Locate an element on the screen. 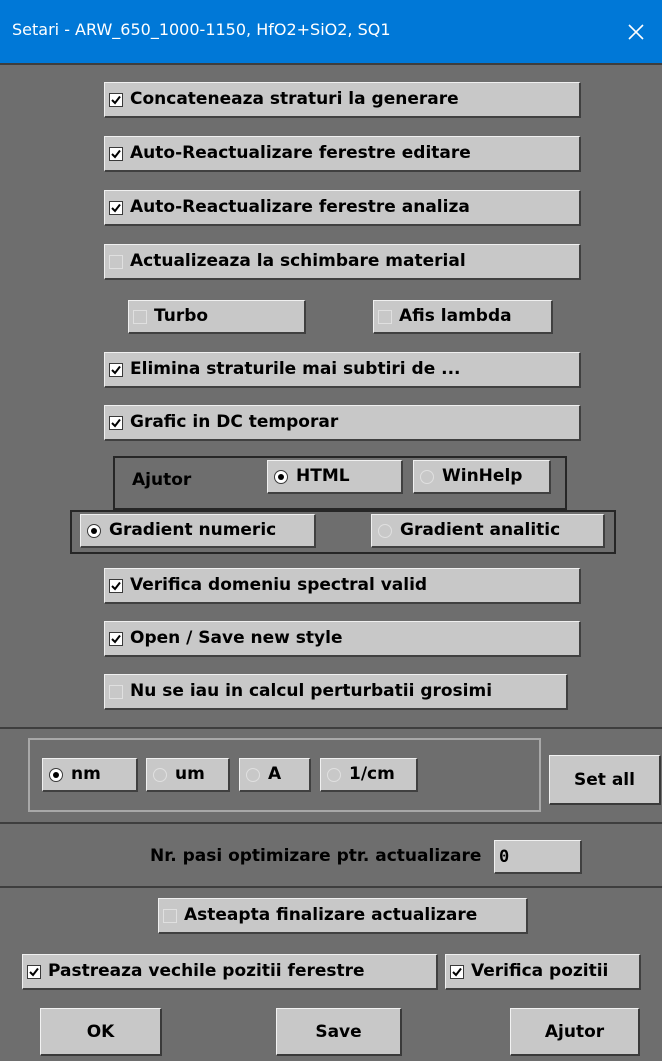 The image size is (662, 1061). actualizeaza-label: Actualizeaza la schimbare material is located at coordinates (298, 261).